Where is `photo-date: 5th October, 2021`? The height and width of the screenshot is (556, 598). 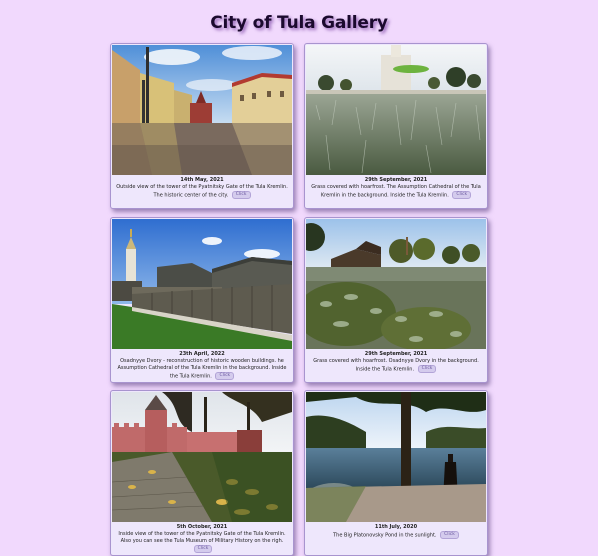 photo-date: 5th October, 2021 is located at coordinates (202, 527).